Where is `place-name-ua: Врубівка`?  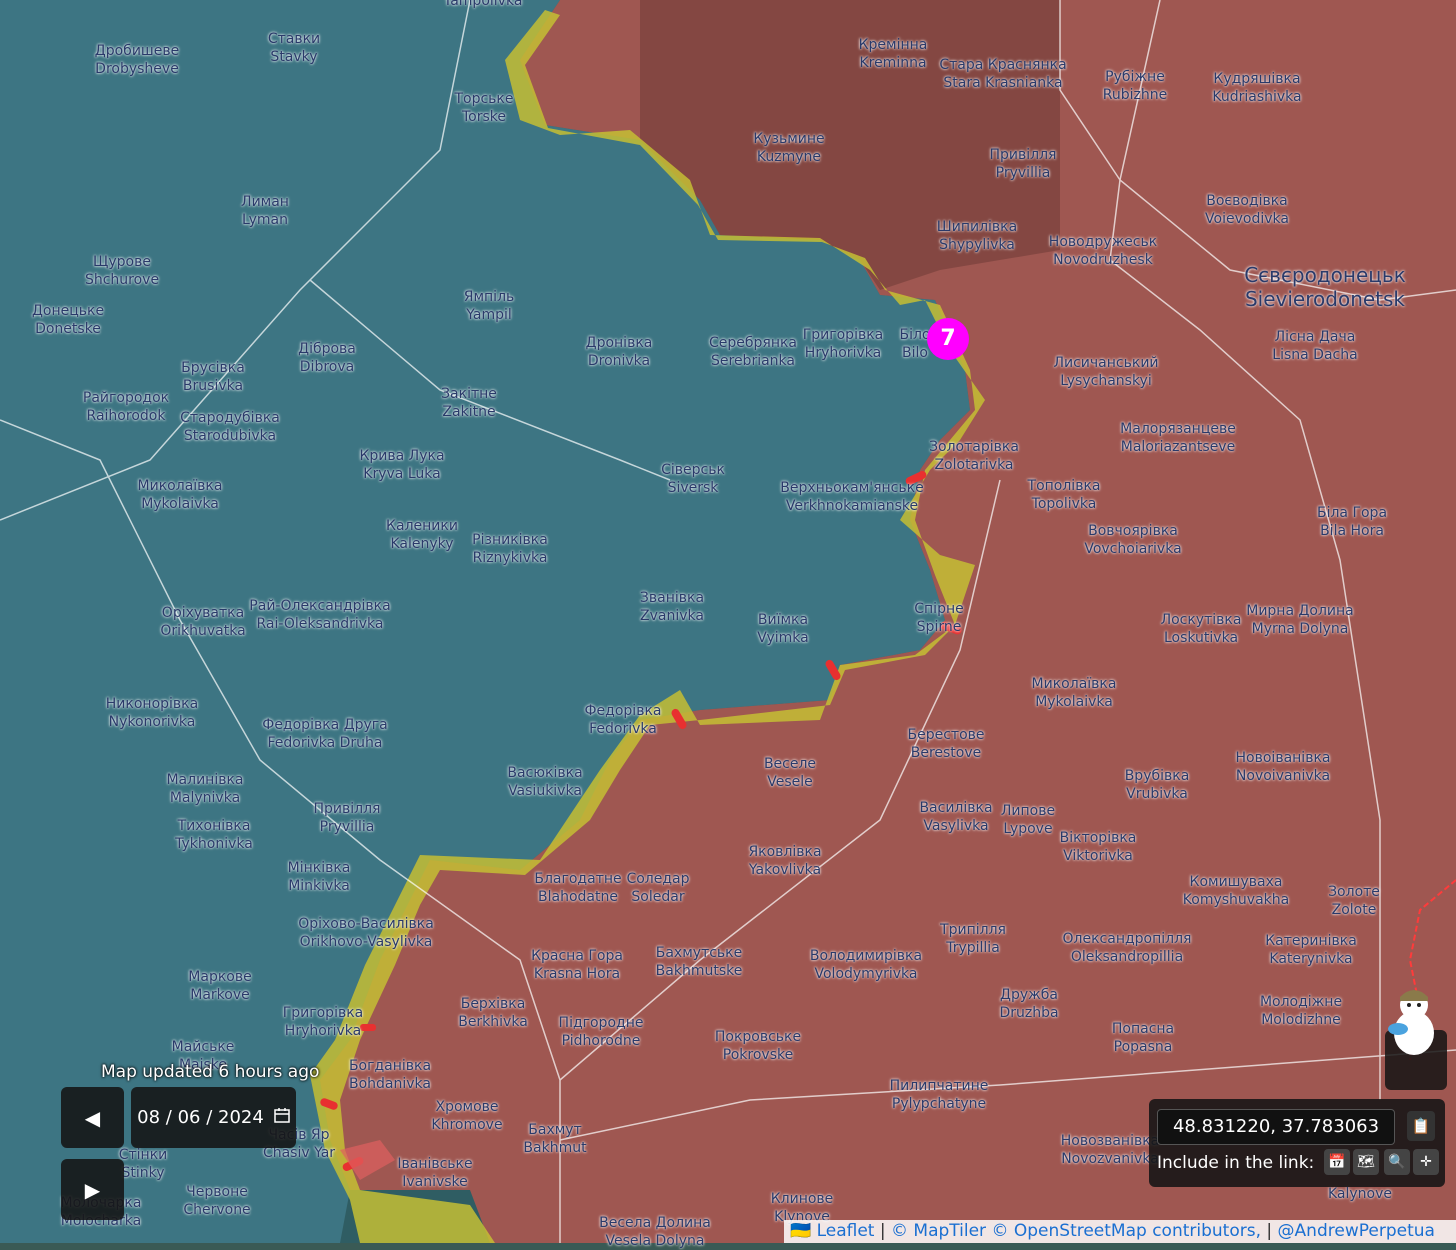
place-name-ua: Врубівка is located at coordinates (1157, 776).